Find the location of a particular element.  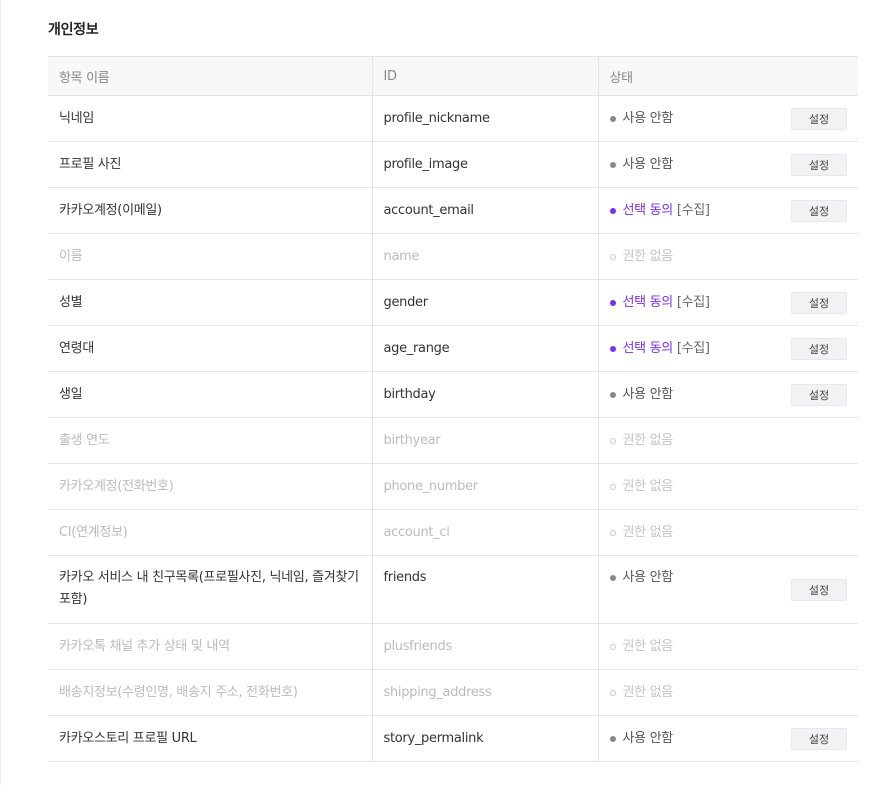

table-row: 카카오계정(전화번호) phone_number 권한 없음 is located at coordinates (453, 486).